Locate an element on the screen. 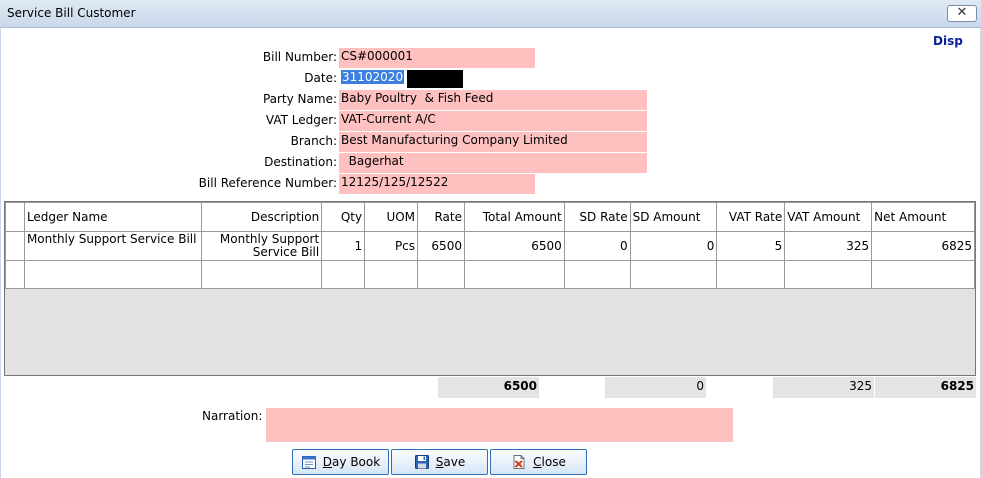  col-rate: Rate is located at coordinates (441, 217).